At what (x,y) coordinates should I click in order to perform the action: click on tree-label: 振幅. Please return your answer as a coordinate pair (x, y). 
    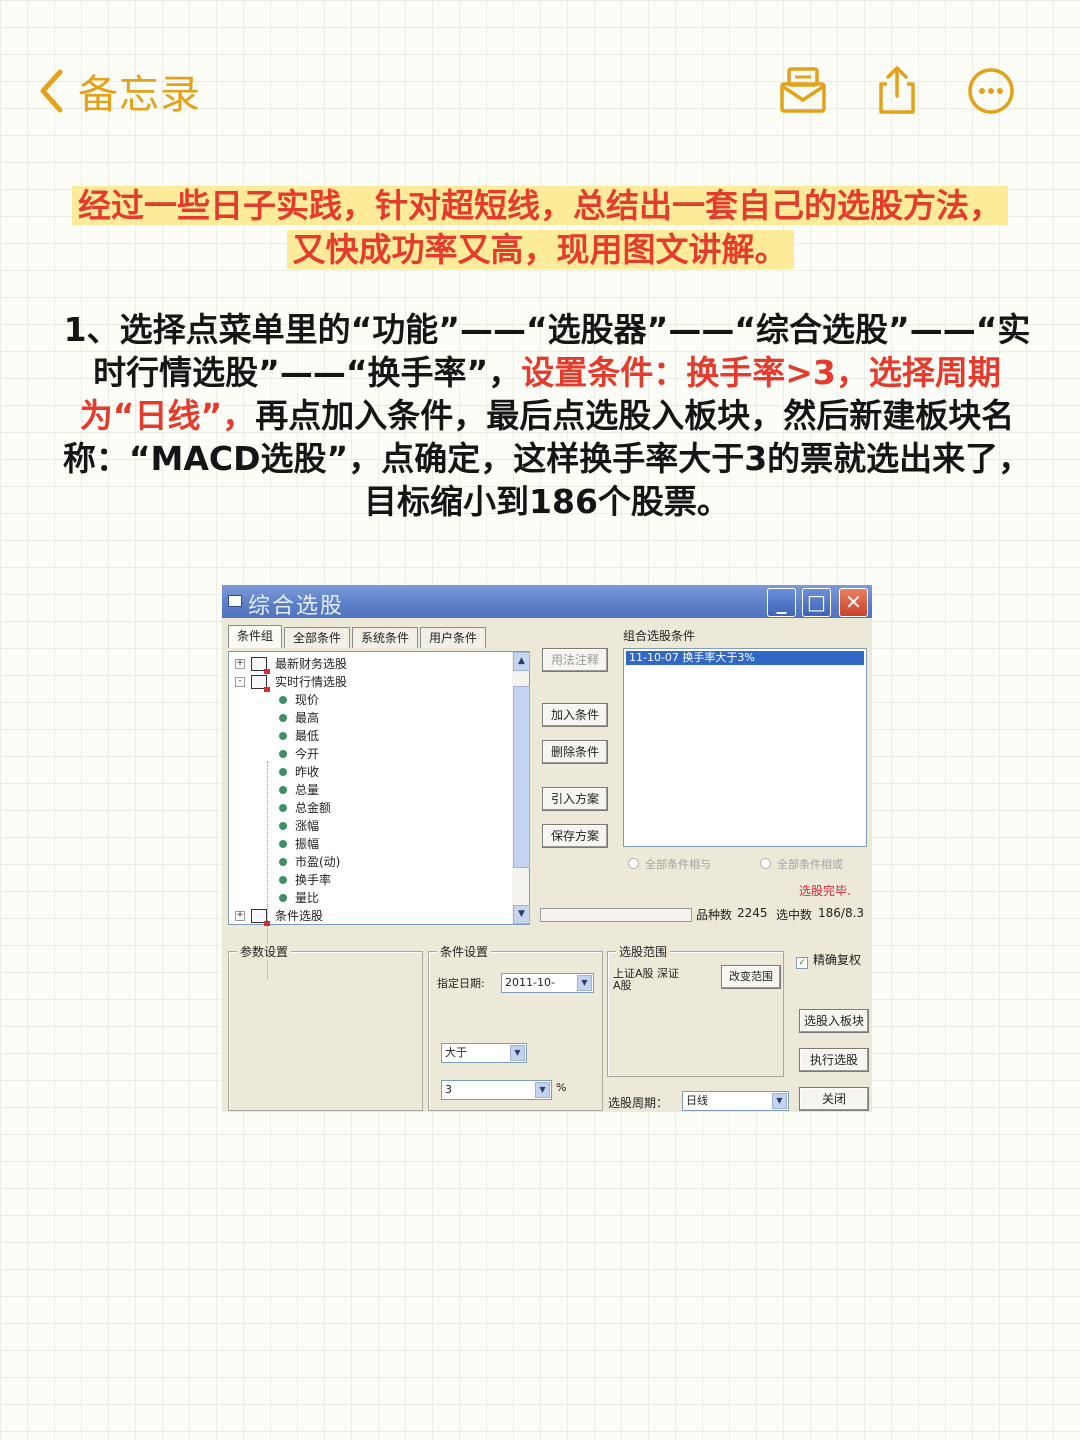
    Looking at the image, I should click on (307, 844).